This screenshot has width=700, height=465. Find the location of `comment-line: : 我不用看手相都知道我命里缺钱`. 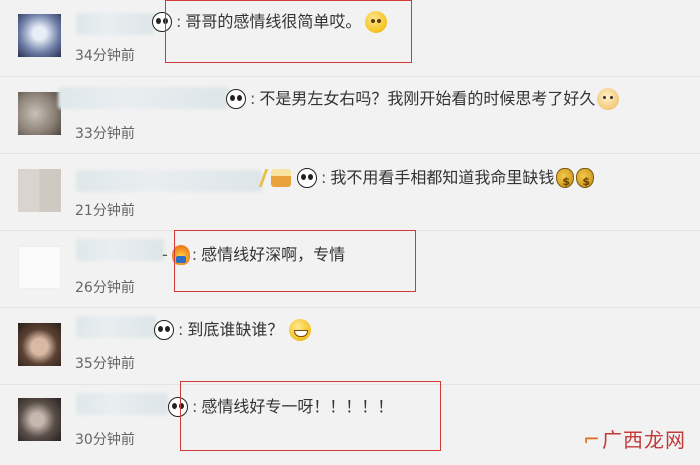

comment-line: : 我不用看手相都知道我命里缺钱 is located at coordinates (426, 180).